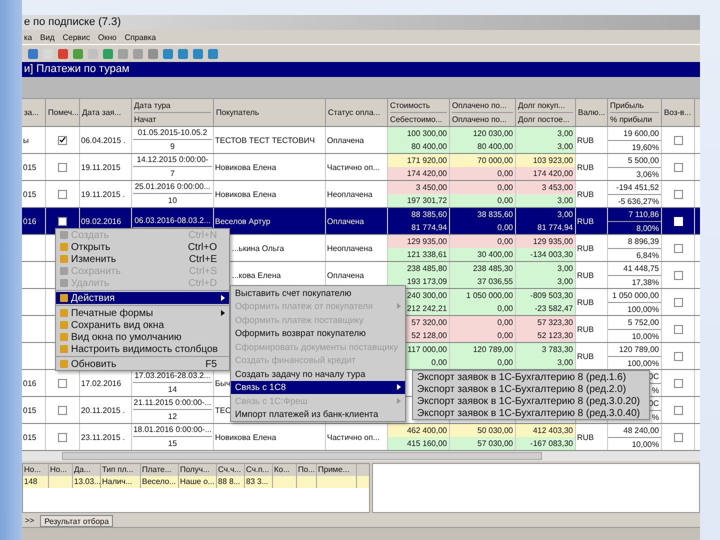 Image resolution: width=720 pixels, height=540 pixels. I want to click on table-cell: -134 003,30, so click(545, 254).